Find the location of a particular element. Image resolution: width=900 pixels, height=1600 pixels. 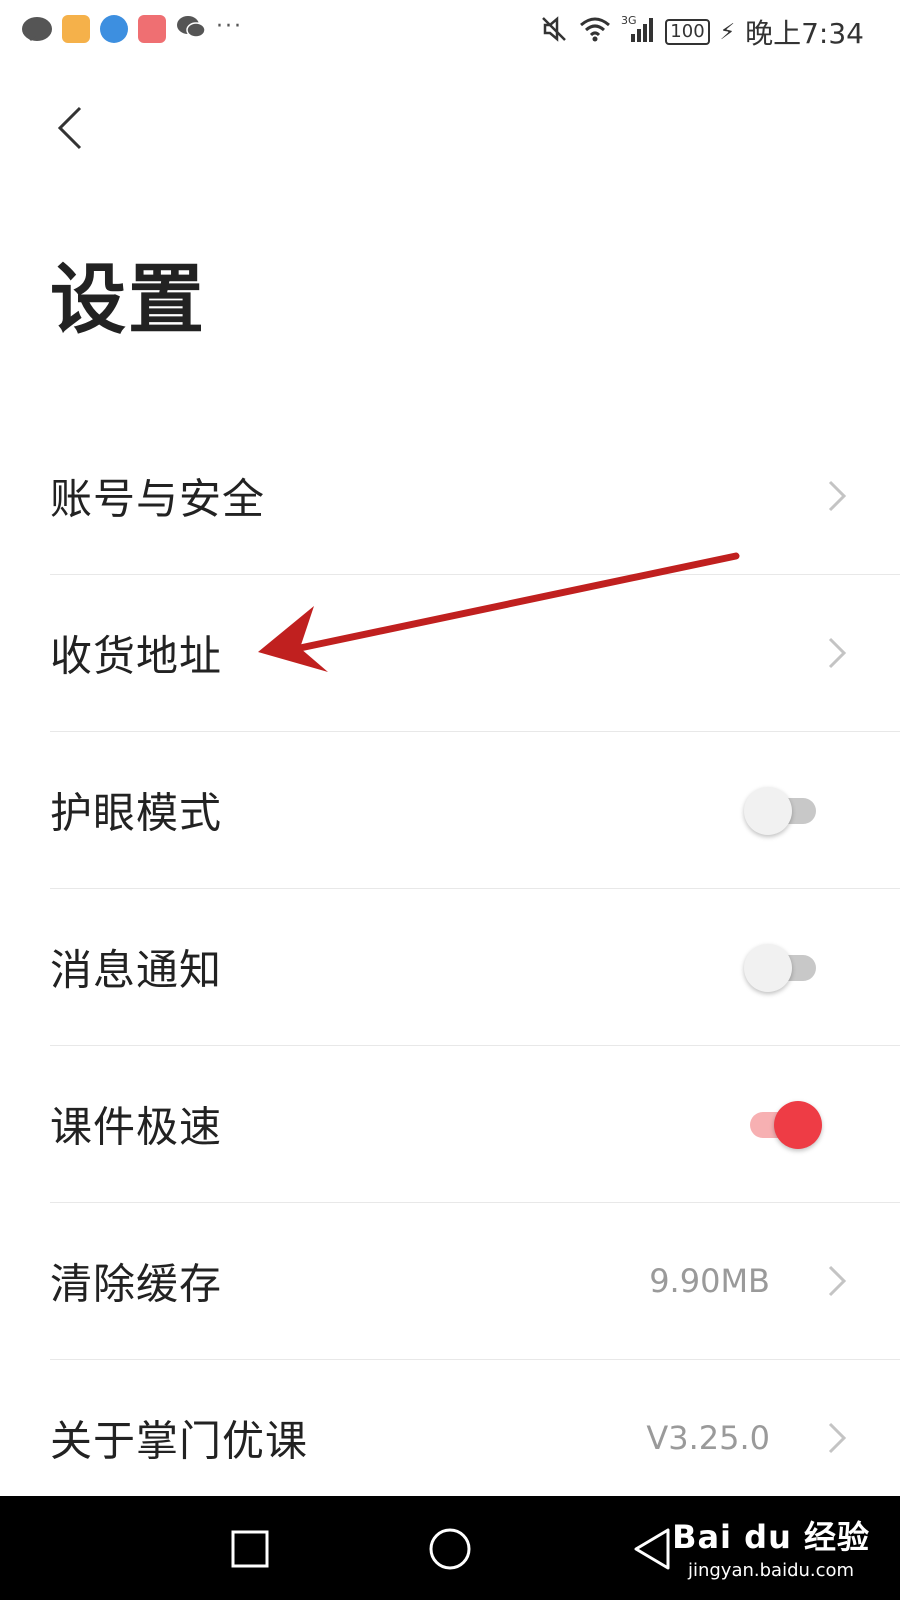

mute-icon is located at coordinates (554, 32).